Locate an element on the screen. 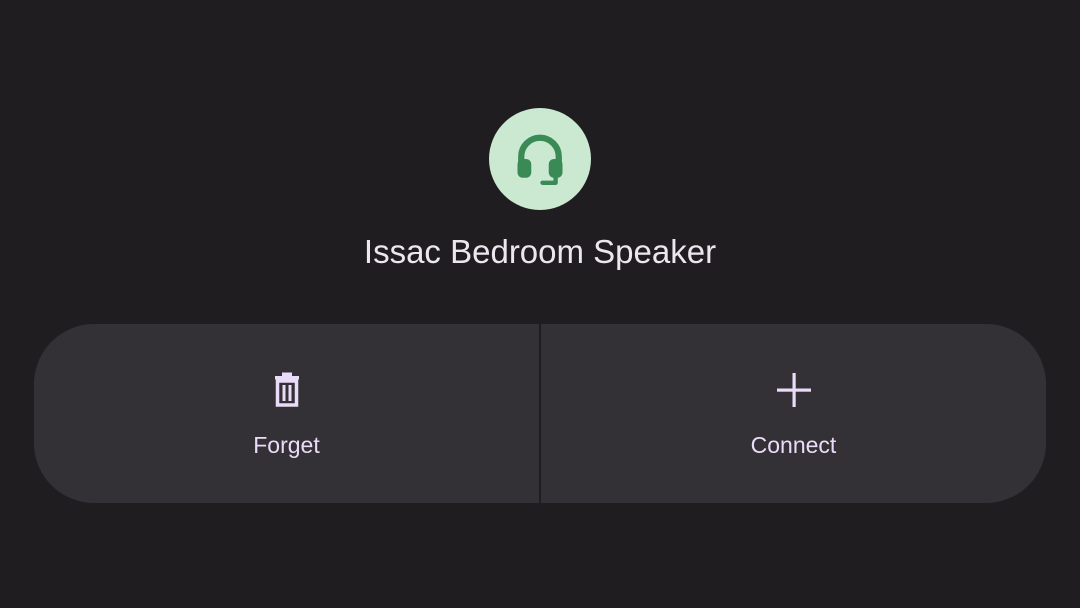  device-name: Issac Bedroom Speaker is located at coordinates (540, 251).